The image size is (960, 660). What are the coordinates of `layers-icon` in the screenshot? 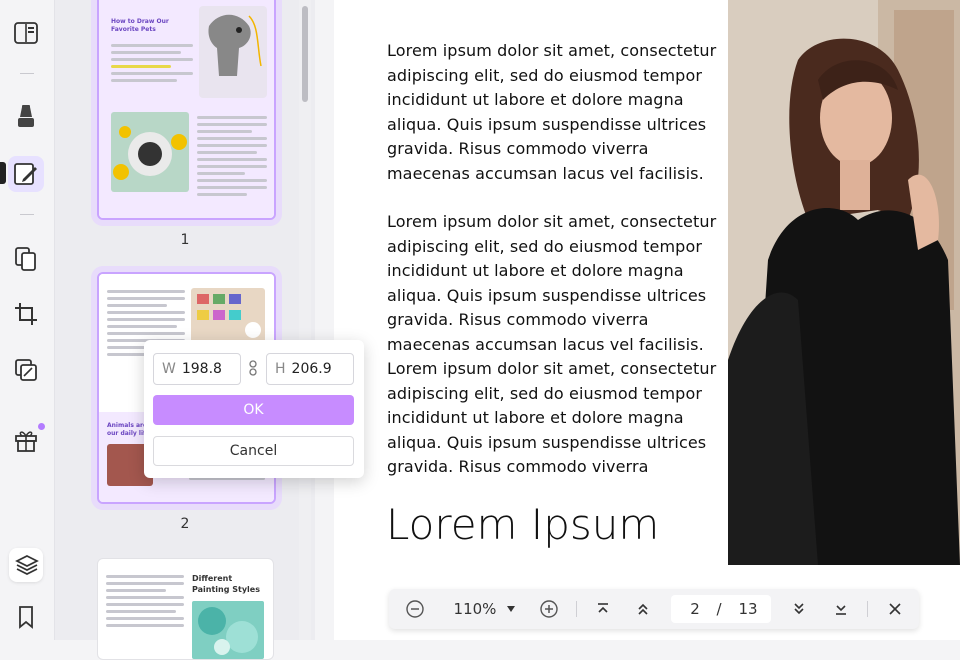 It's located at (27, 565).